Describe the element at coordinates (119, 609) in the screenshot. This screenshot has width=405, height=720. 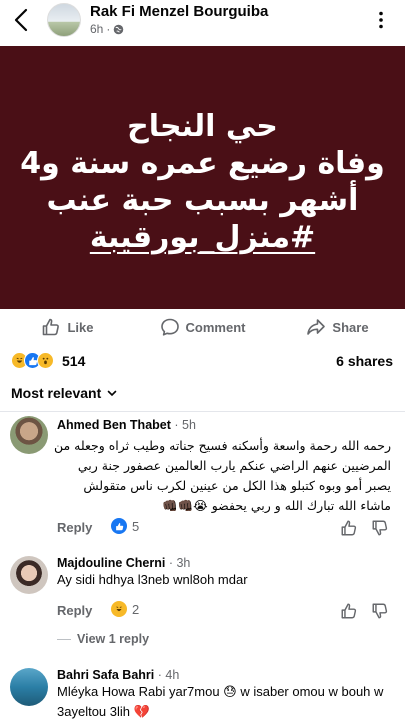
I see `haha-icon` at that location.